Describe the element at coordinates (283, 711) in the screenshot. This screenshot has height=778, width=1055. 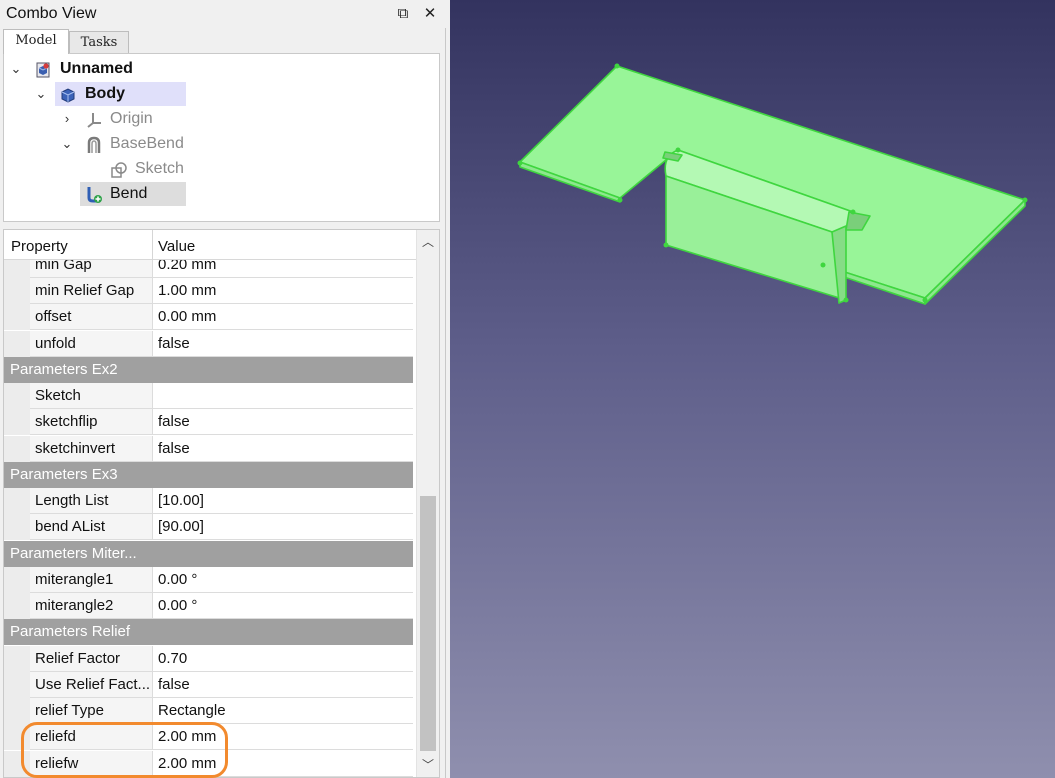
I see `property-value: Rectangle` at that location.